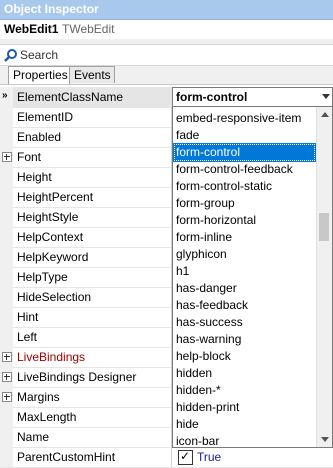 This screenshot has height=468, width=333. What do you see at coordinates (212, 97) in the screenshot?
I see `value-text: form-control` at bounding box center [212, 97].